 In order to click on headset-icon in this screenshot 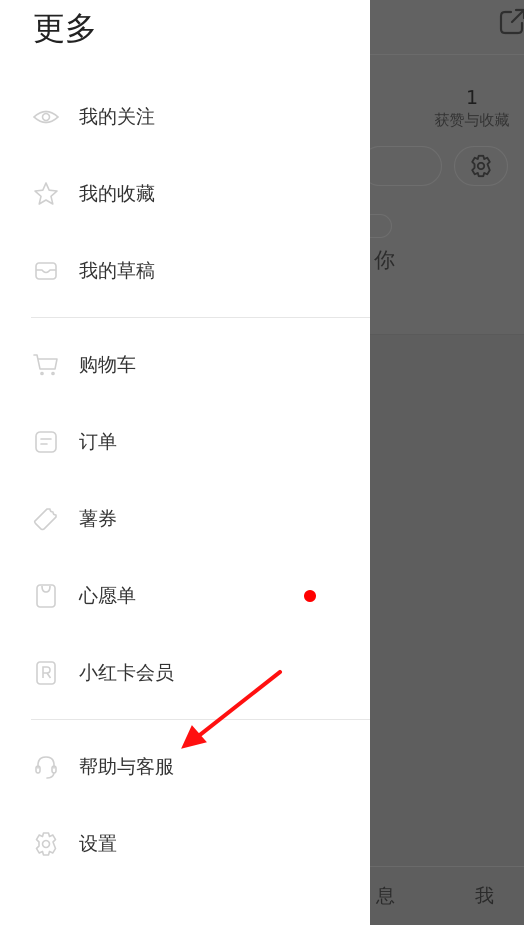, I will do `click(46, 767)`.